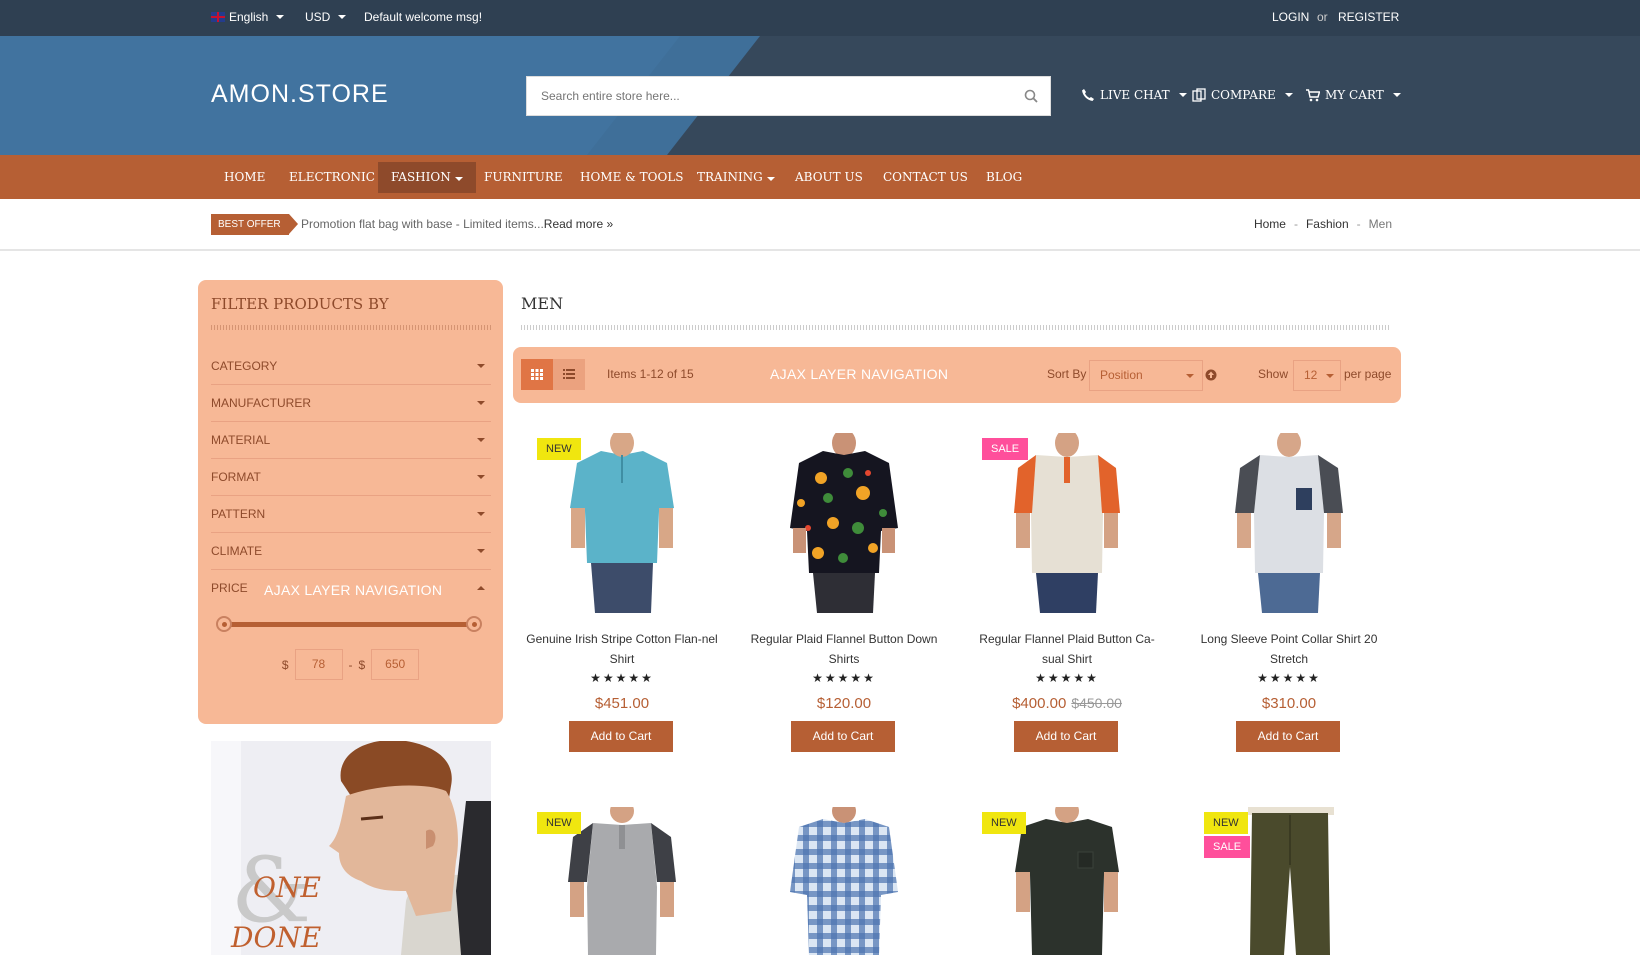  What do you see at coordinates (300, 94) in the screenshot?
I see `store-logo: AMON.STORE` at bounding box center [300, 94].